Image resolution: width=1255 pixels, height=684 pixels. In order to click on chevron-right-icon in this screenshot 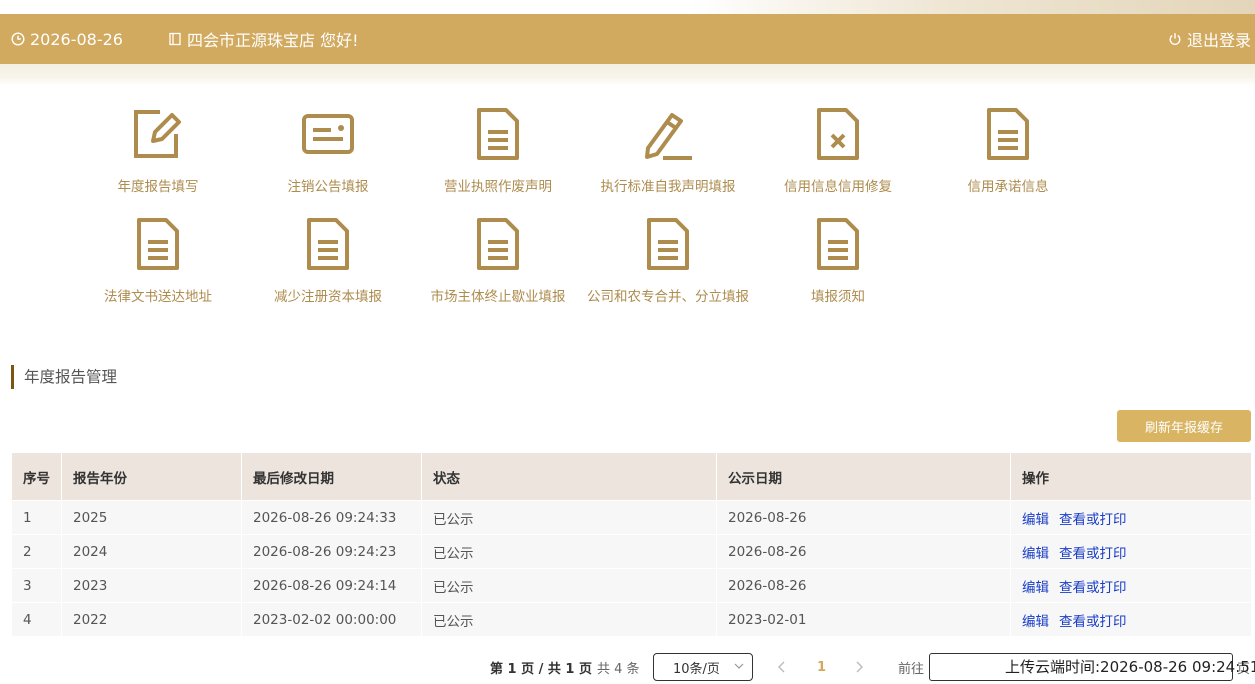, I will do `click(859, 667)`.